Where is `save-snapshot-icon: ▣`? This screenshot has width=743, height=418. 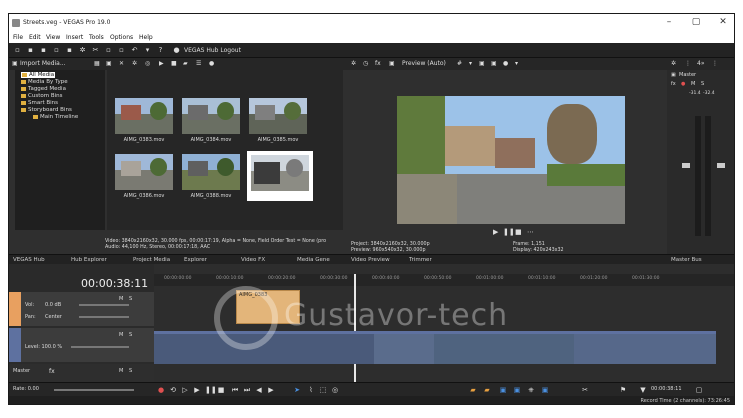
save-snapshot-icon: ▣ is located at coordinates (494, 63).